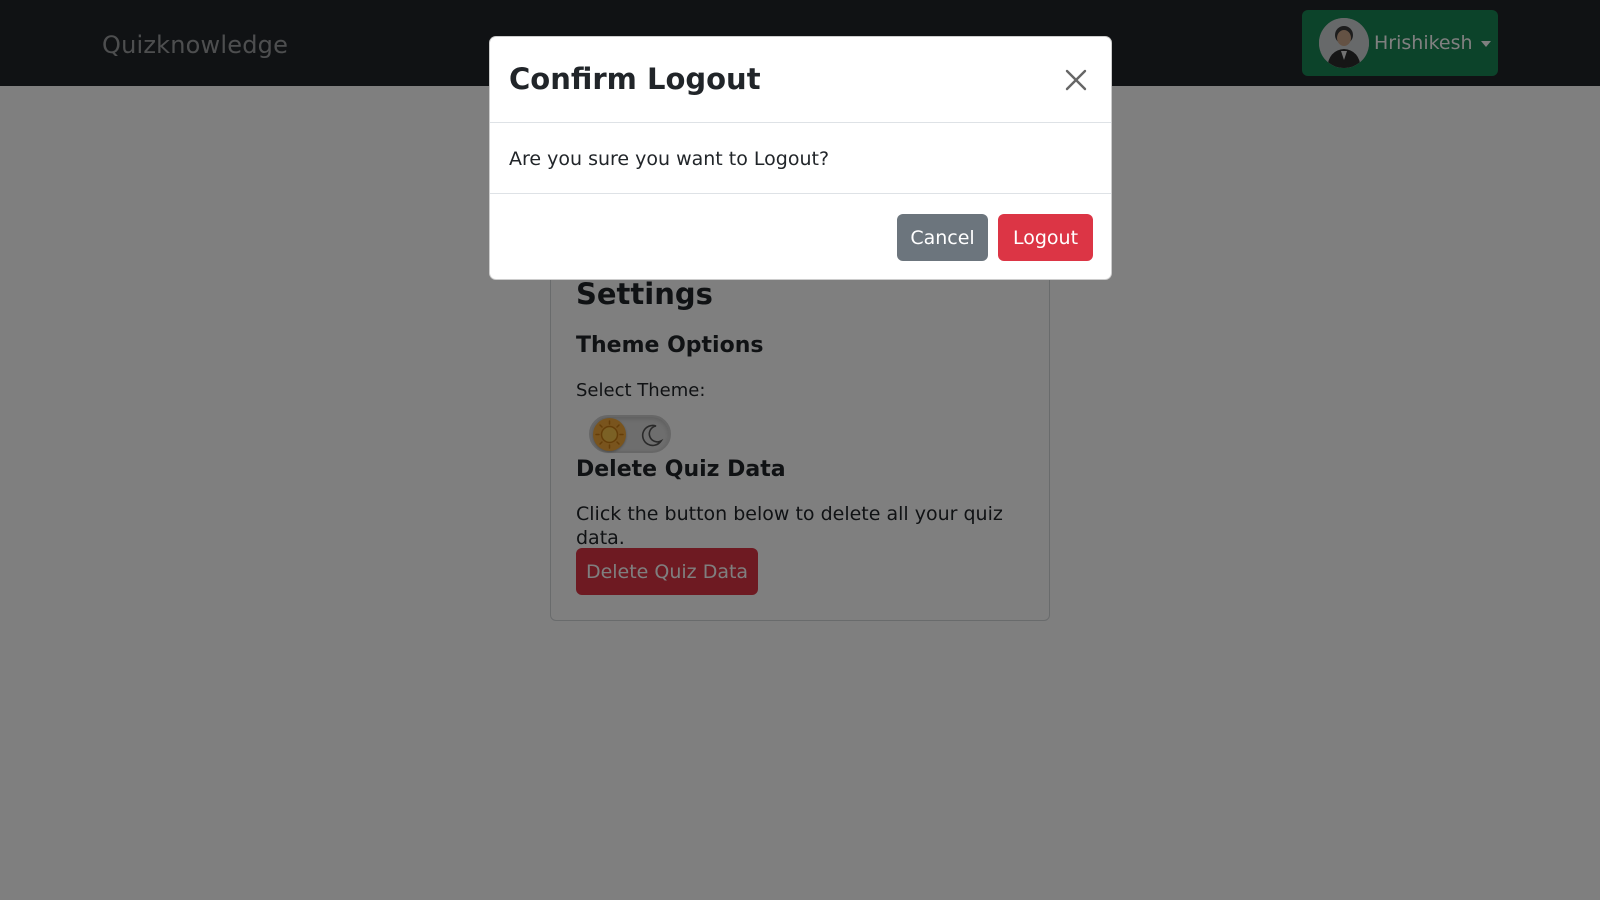 This screenshot has height=900, width=1600. Describe the element at coordinates (635, 79) in the screenshot. I see `modal-title: Confirm Logout` at that location.